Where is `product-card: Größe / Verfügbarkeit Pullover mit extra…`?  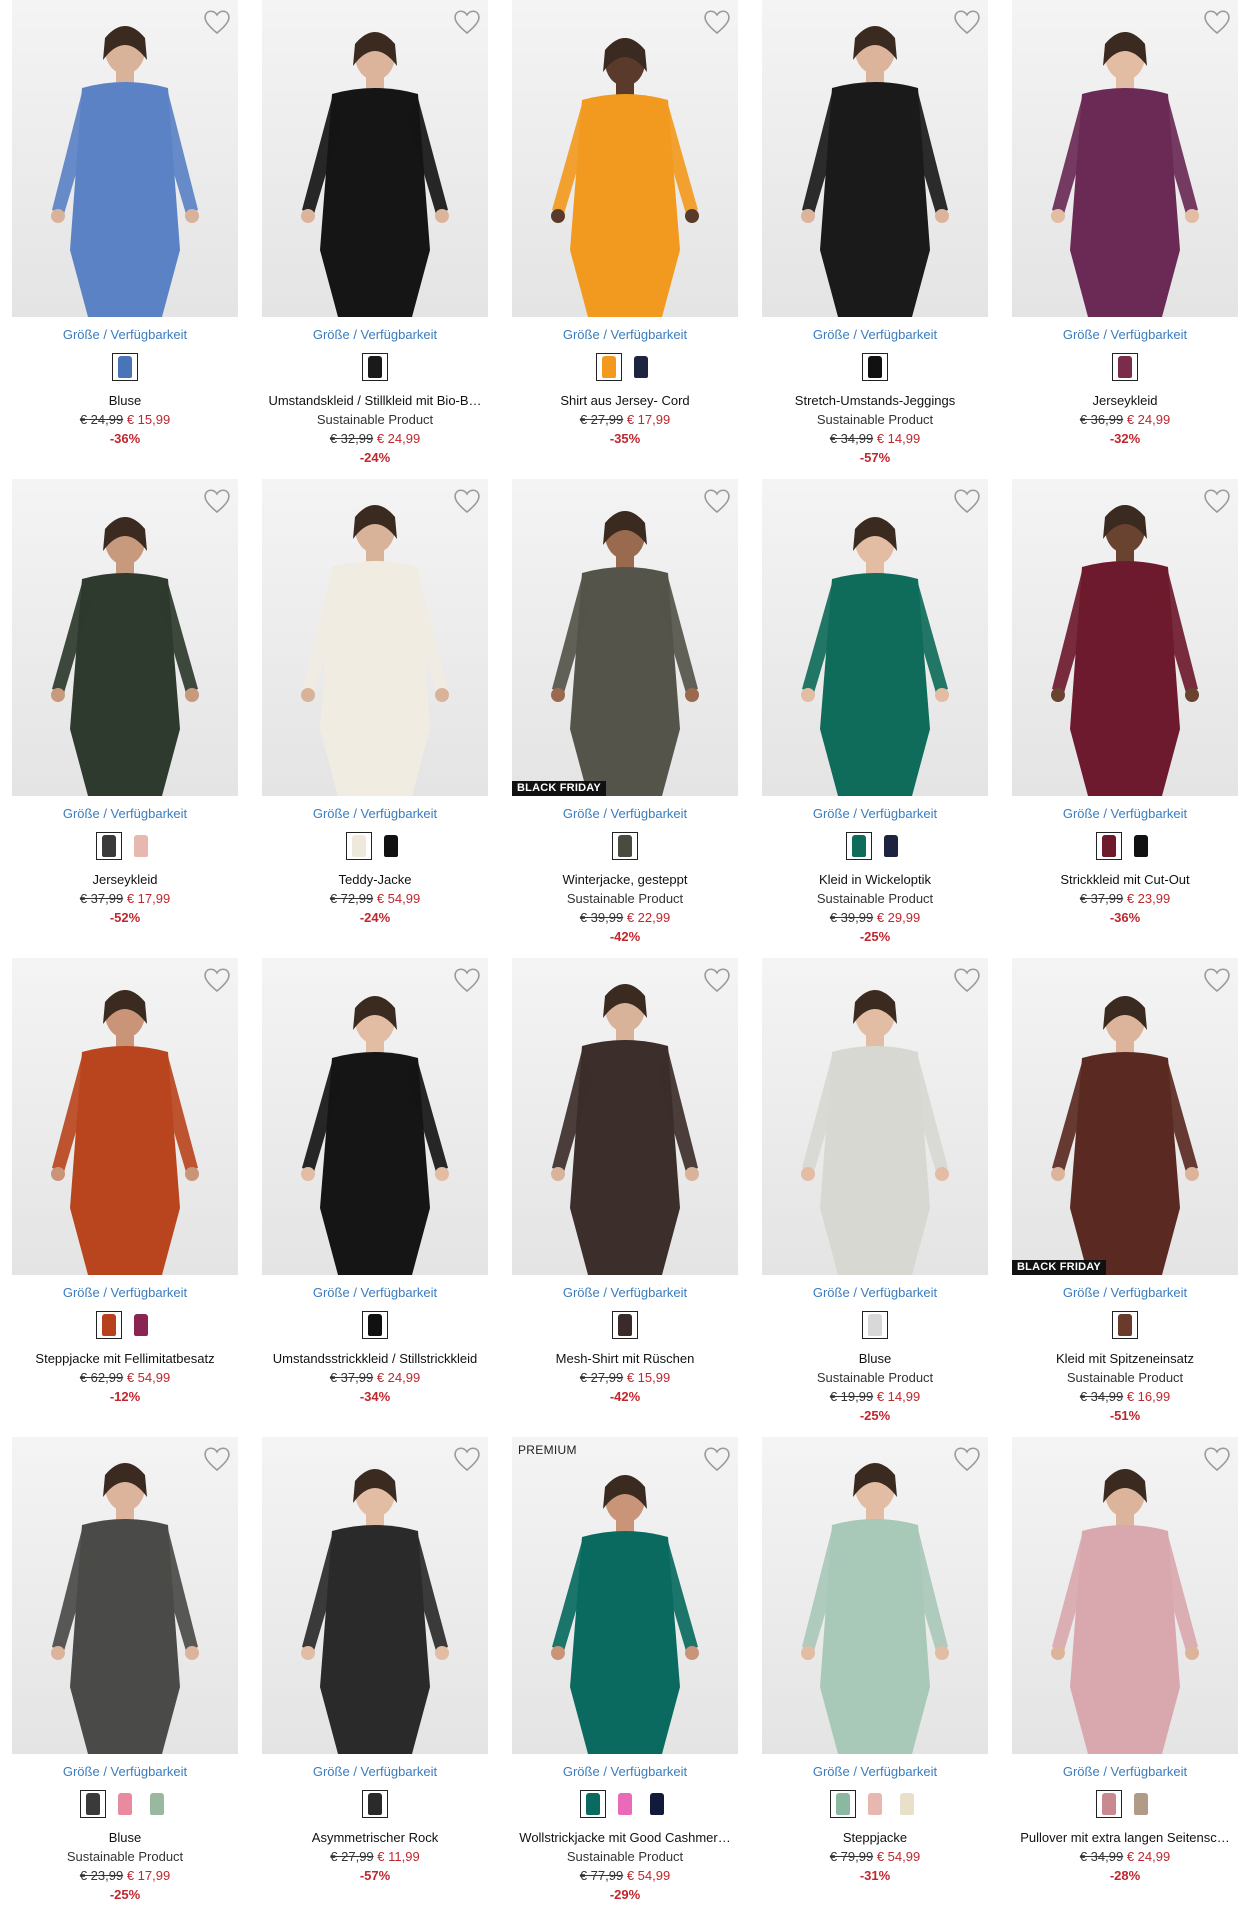
product-card: Größe / Verfügbarkeit Pullover mit extra… is located at coordinates (1125, 1676).